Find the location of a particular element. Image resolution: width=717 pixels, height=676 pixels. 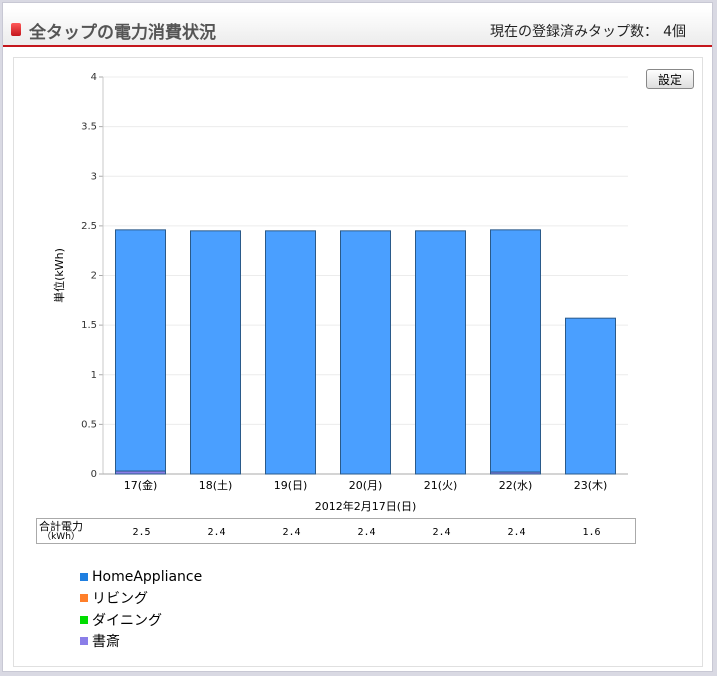

totals-unit: （kWh） is located at coordinates (61, 537).